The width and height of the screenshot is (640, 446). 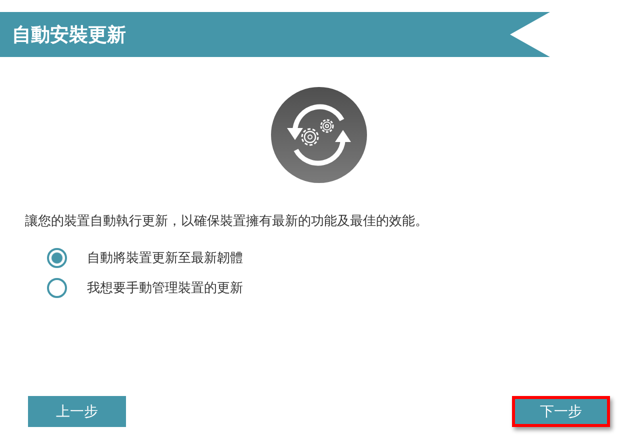 I want to click on update-gears-icon, so click(x=319, y=135).